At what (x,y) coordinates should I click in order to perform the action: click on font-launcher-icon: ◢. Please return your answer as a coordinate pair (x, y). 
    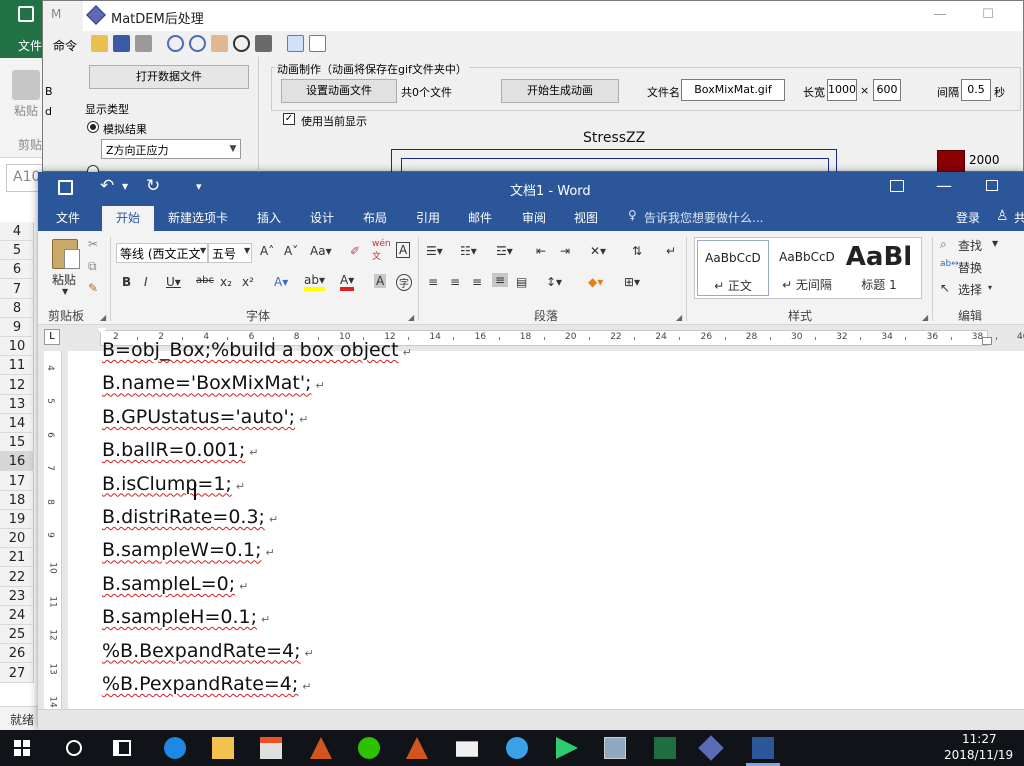
    Looking at the image, I should click on (411, 317).